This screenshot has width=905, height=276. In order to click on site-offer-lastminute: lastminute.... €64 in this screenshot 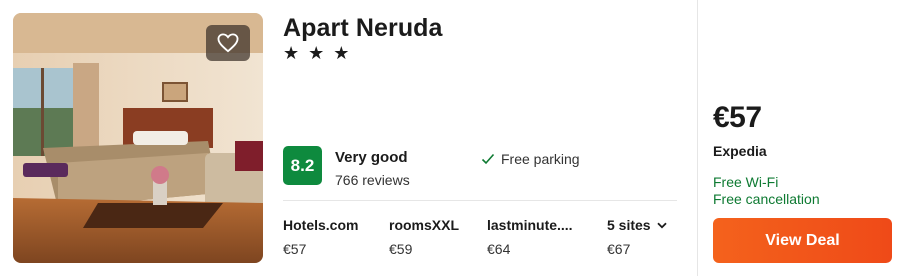, I will do `click(530, 237)`.